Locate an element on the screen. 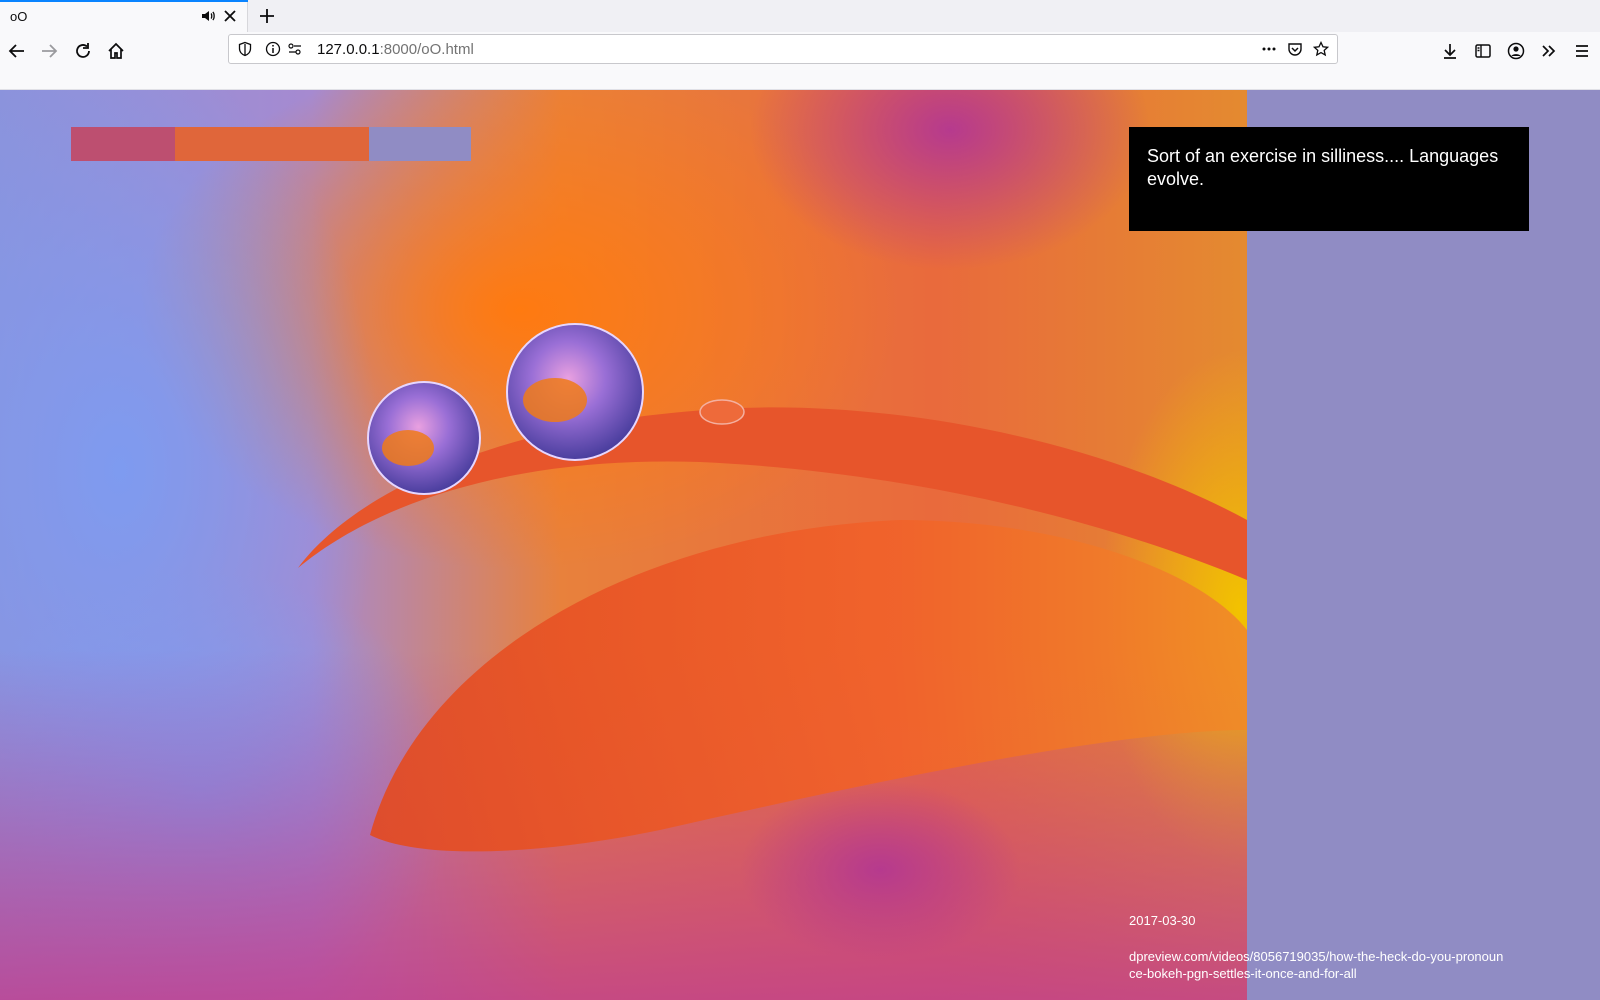 The height and width of the screenshot is (1000, 1600). downloads-icon is located at coordinates (1450, 51).